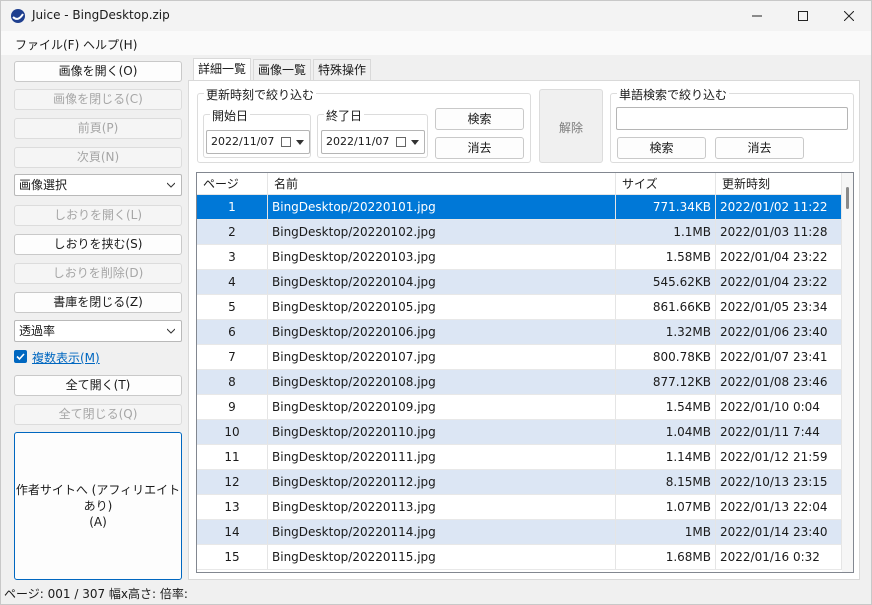 The height and width of the screenshot is (605, 872). Describe the element at coordinates (666, 207) in the screenshot. I see `cell-size: 771.34KB` at that location.